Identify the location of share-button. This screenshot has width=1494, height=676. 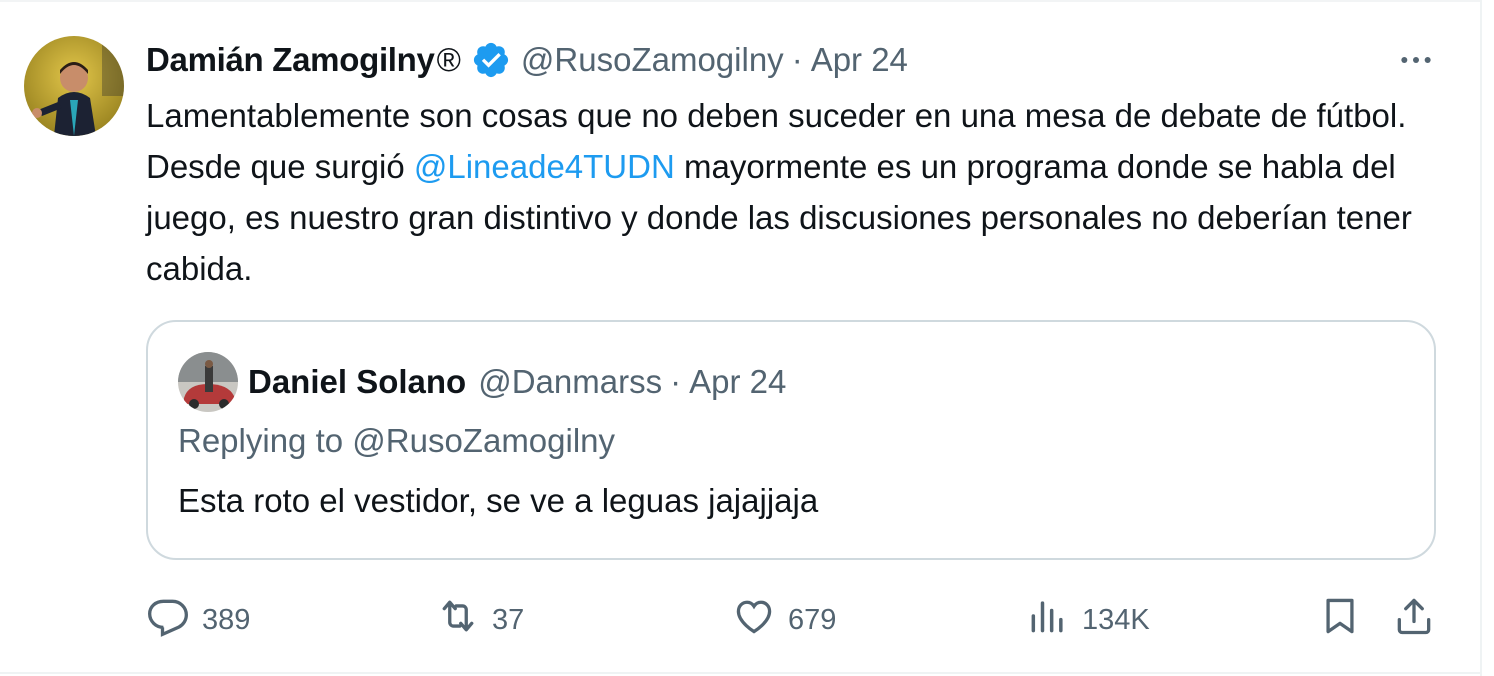
(1414, 620).